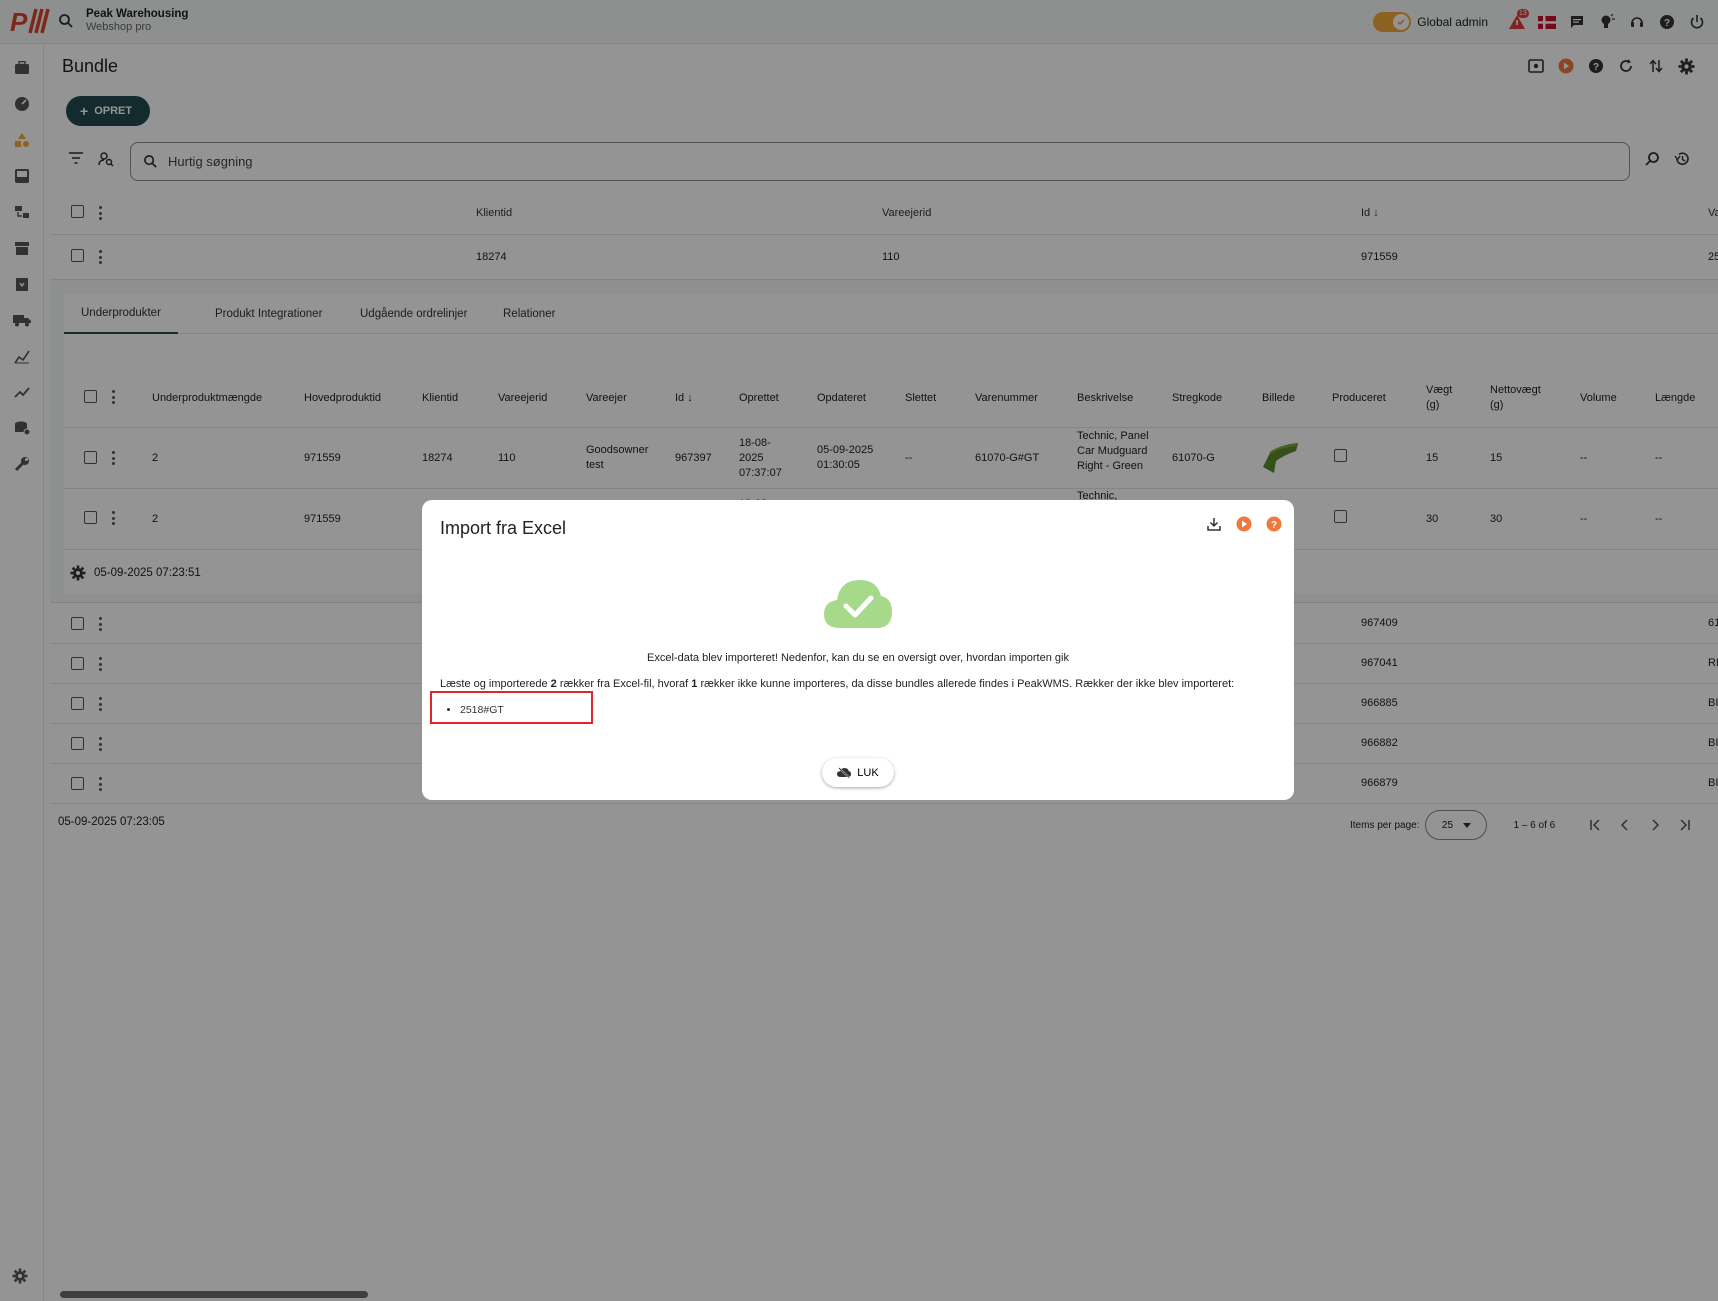 The width and height of the screenshot is (1718, 1301). What do you see at coordinates (868, 772) in the screenshot?
I see `close-button-label: LUK` at bounding box center [868, 772].